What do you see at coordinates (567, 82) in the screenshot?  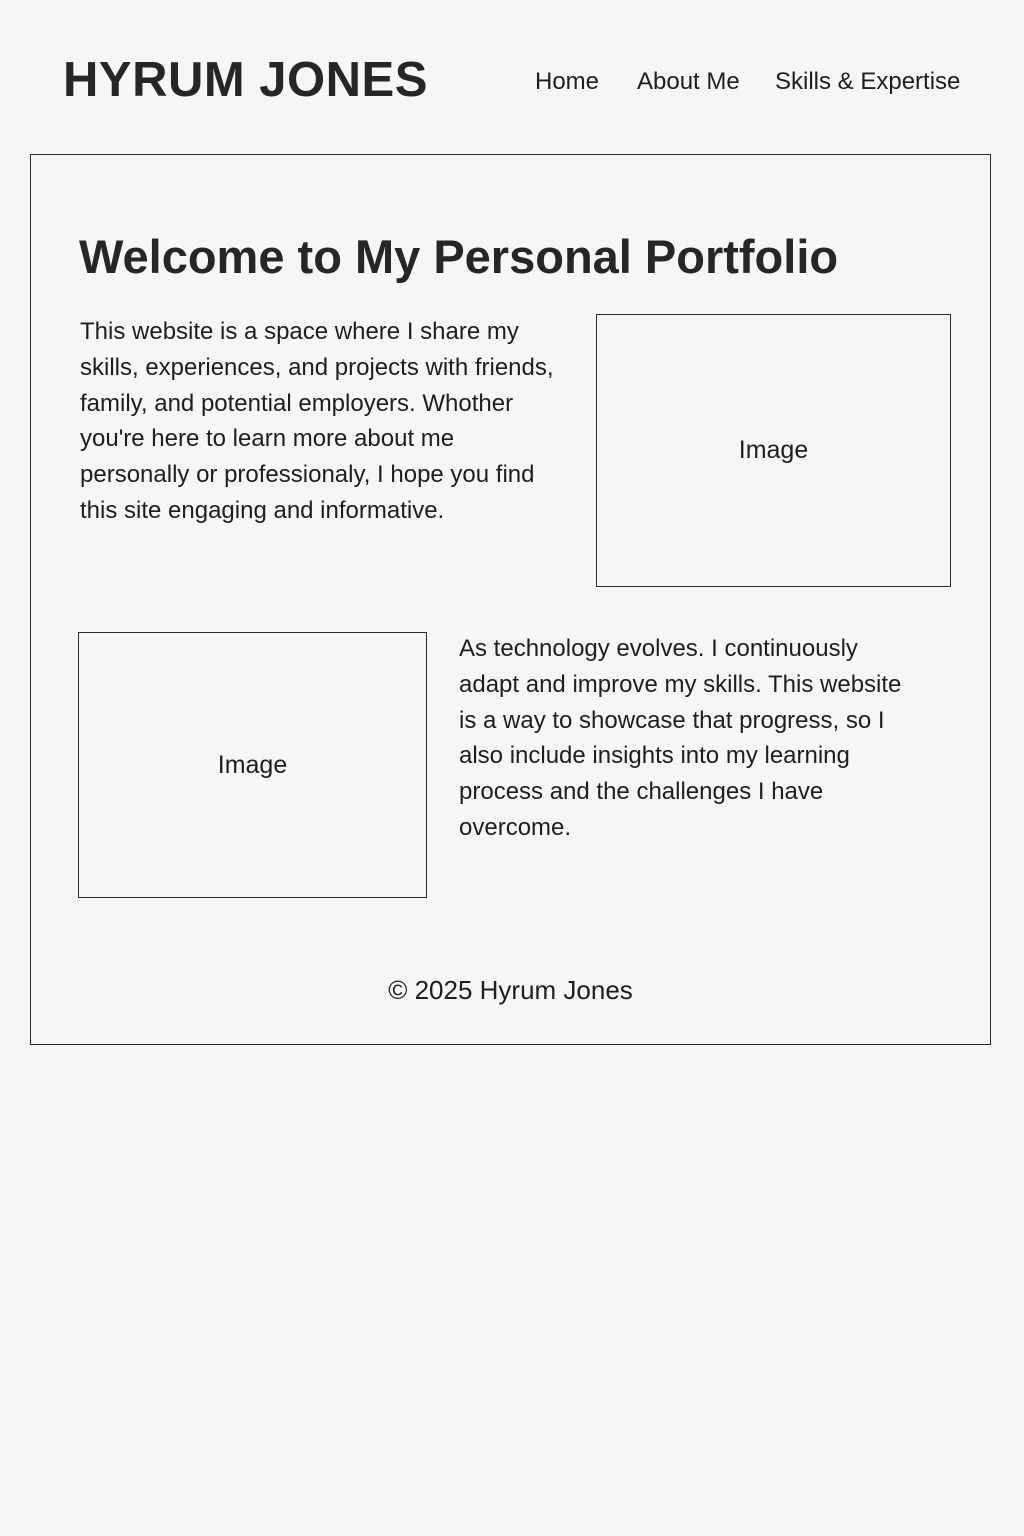 I see `nav-link-home: Home` at bounding box center [567, 82].